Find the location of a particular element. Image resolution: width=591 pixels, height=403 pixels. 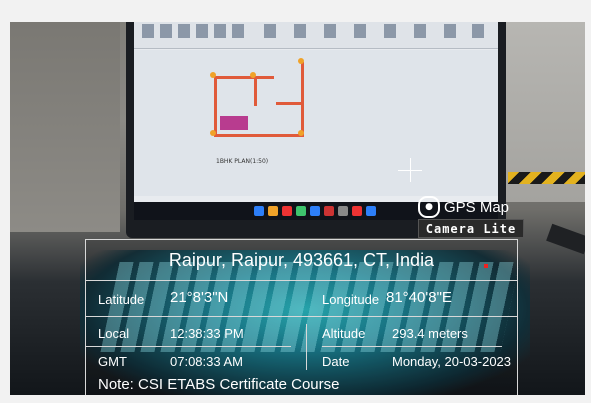

longitude-value: 81°40'8"E is located at coordinates (419, 297).